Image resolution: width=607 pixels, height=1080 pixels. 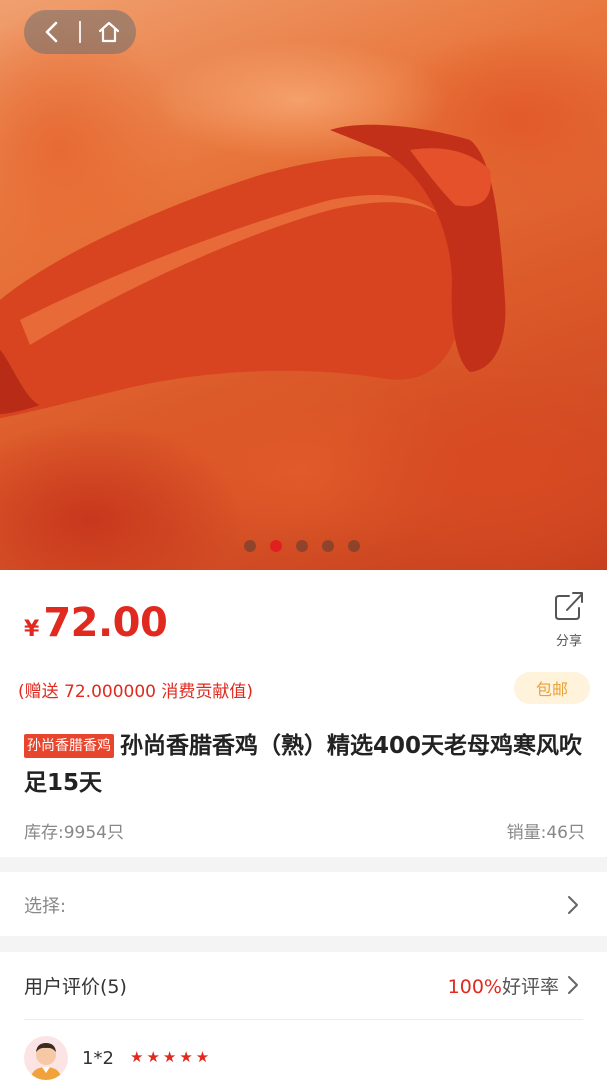 I want to click on user-avatar-icon, so click(x=46, y=1061).